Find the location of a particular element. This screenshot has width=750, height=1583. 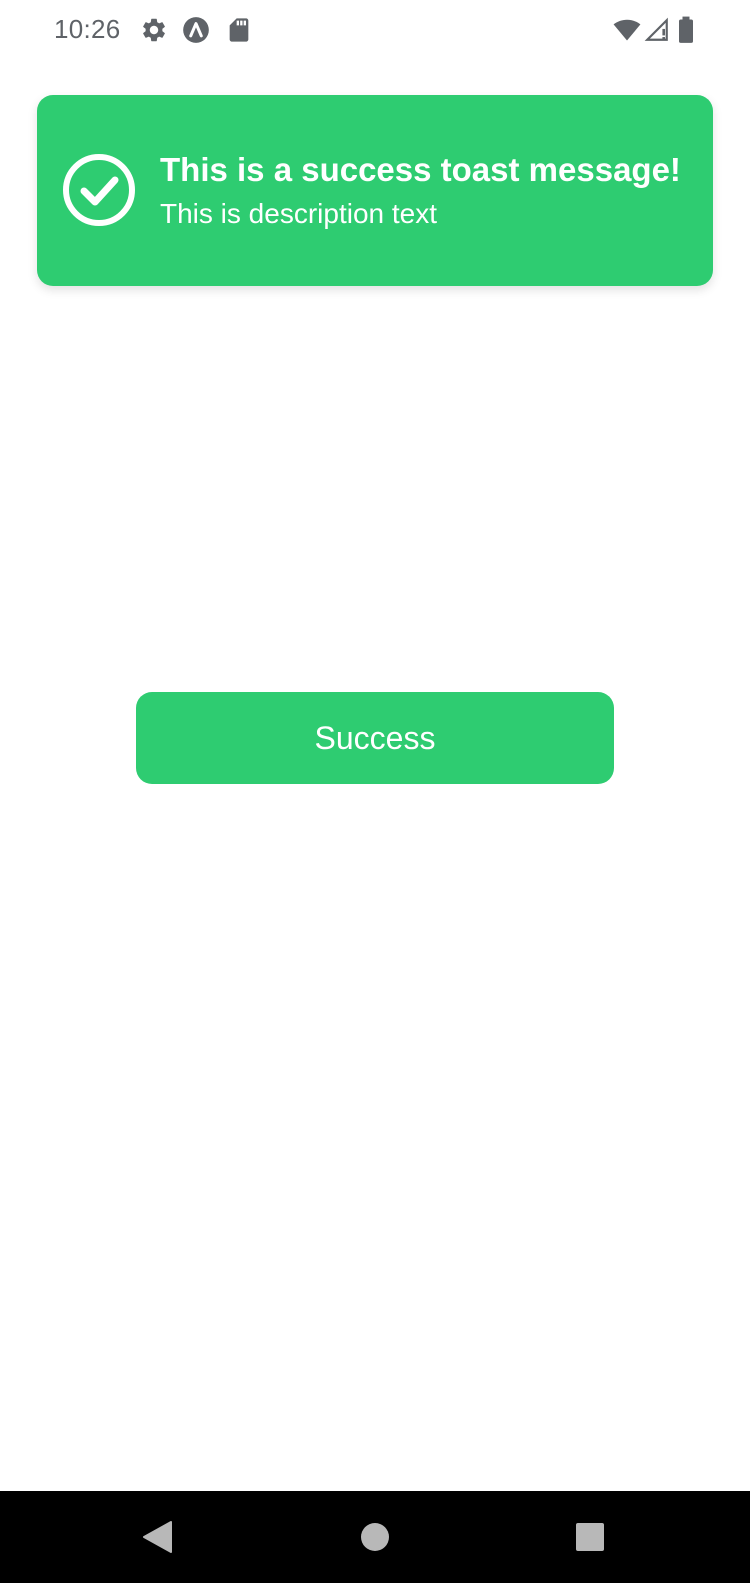

recents-icon is located at coordinates (590, 1537).